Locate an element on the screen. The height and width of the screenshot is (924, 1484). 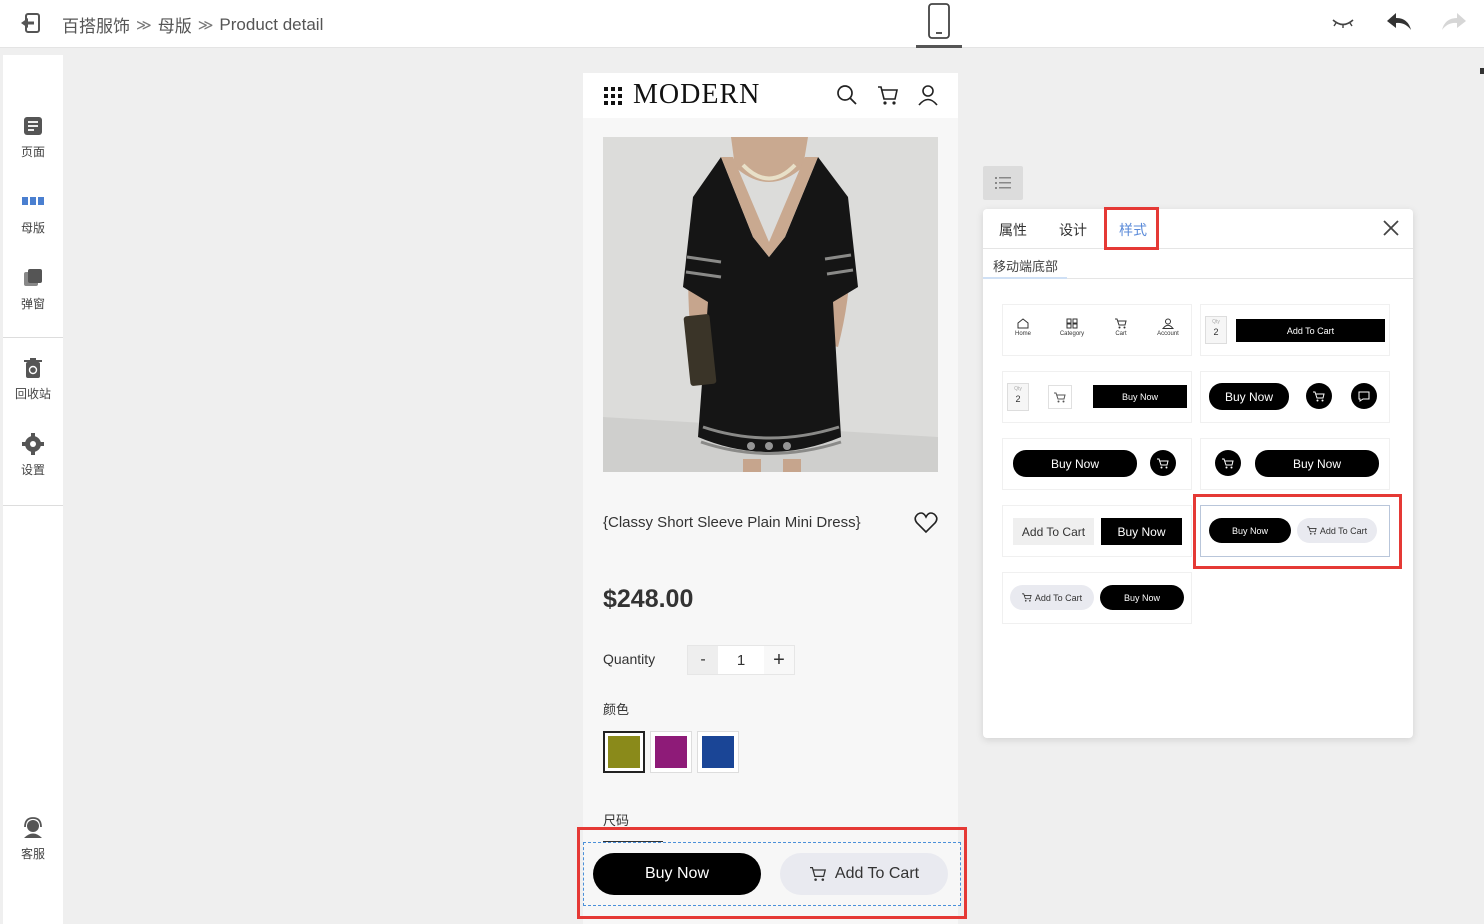
mini-add-to-cart-button: Add To Cart is located at coordinates (1310, 330).